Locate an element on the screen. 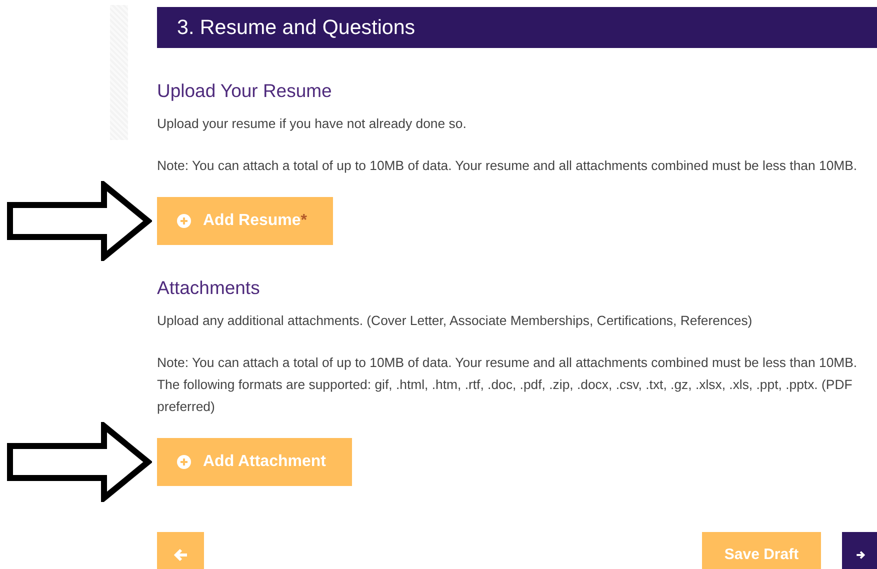 Image resolution: width=877 pixels, height=569 pixels. next-button is located at coordinates (859, 550).